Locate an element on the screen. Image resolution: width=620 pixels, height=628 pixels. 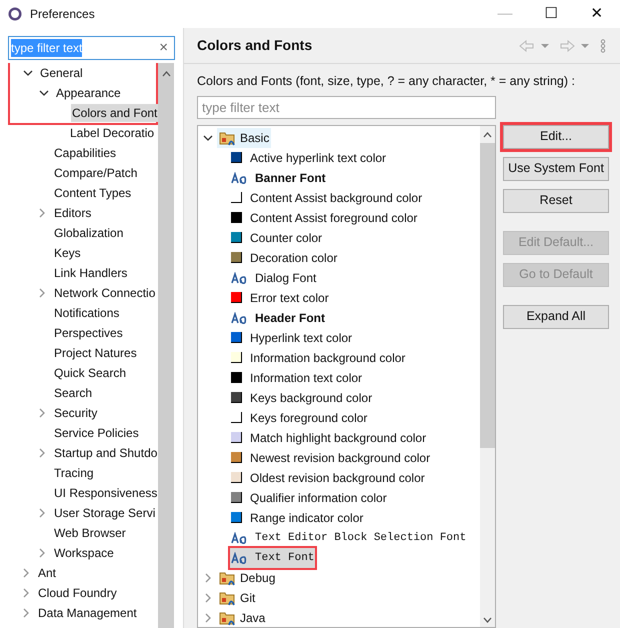
tree-item: Tracing is located at coordinates (74, 473).